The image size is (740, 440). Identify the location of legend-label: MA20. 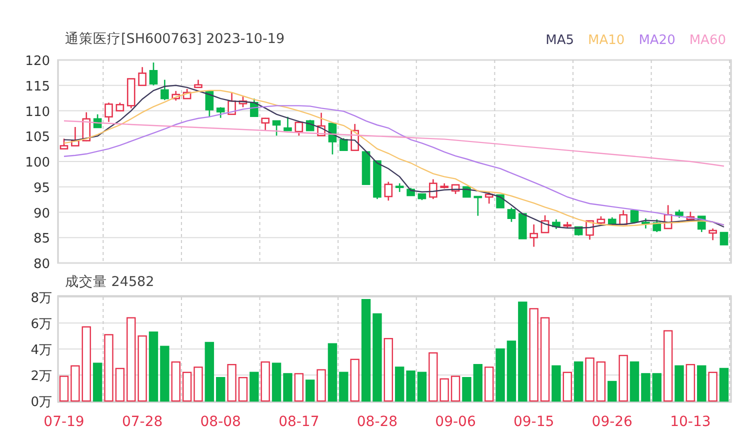
(657, 40).